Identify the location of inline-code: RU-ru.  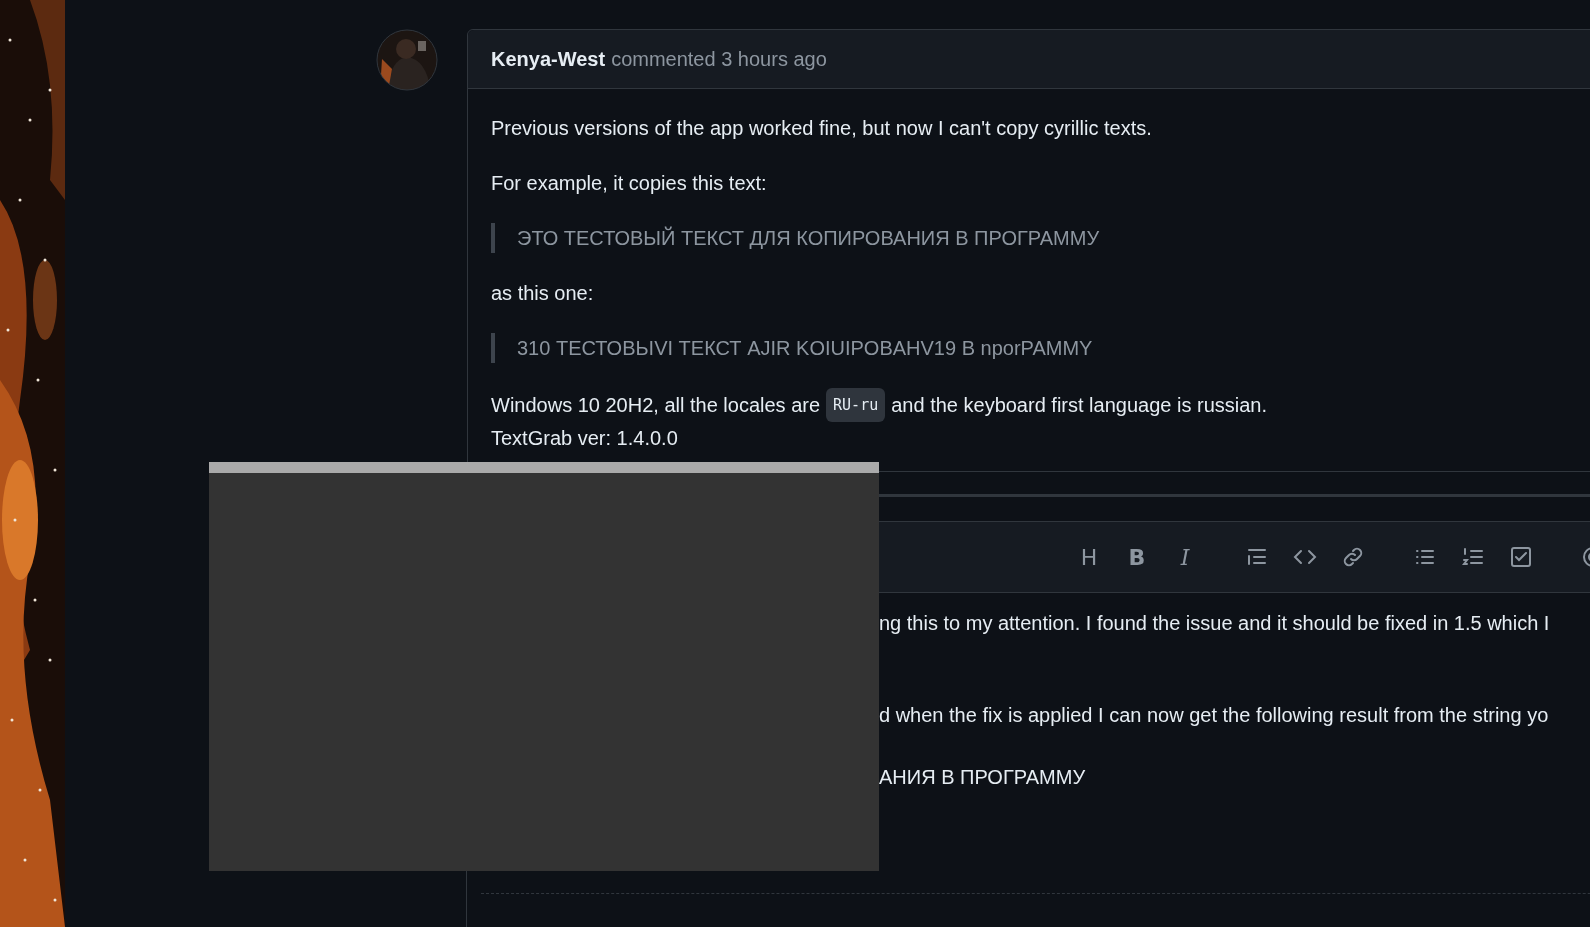
(856, 405).